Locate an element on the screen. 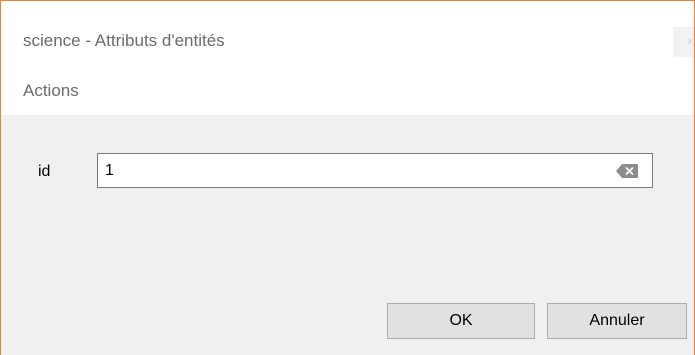  clear-text-icon is located at coordinates (627, 171).